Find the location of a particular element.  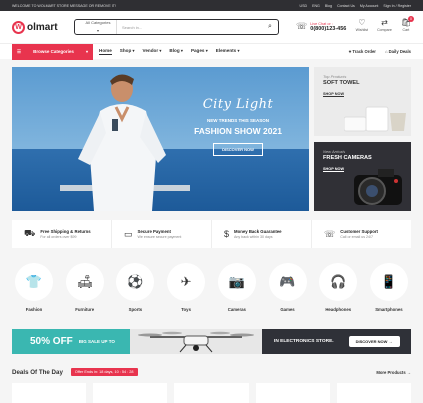

category-furniture: 🛋 Furniture is located at coordinates (85, 287).